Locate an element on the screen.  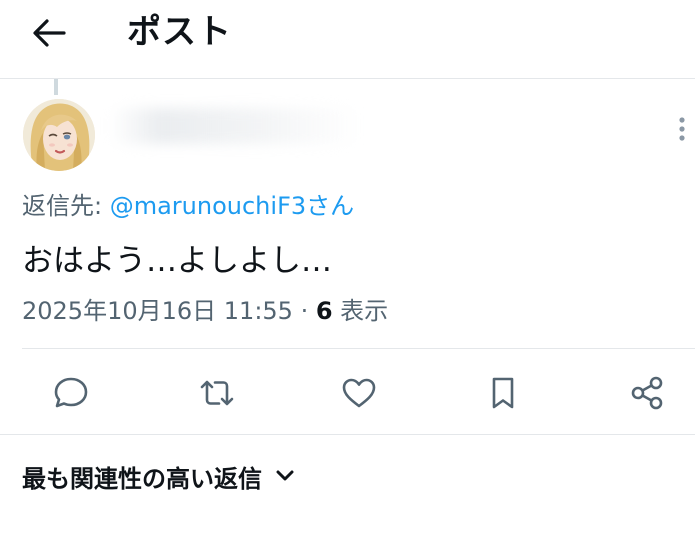
like-button is located at coordinates (359, 393).